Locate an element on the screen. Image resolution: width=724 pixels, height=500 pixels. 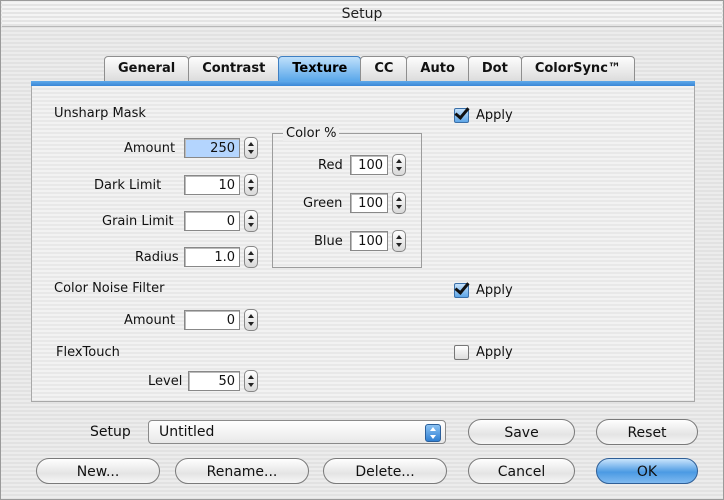
blue-stepper is located at coordinates (399, 241).